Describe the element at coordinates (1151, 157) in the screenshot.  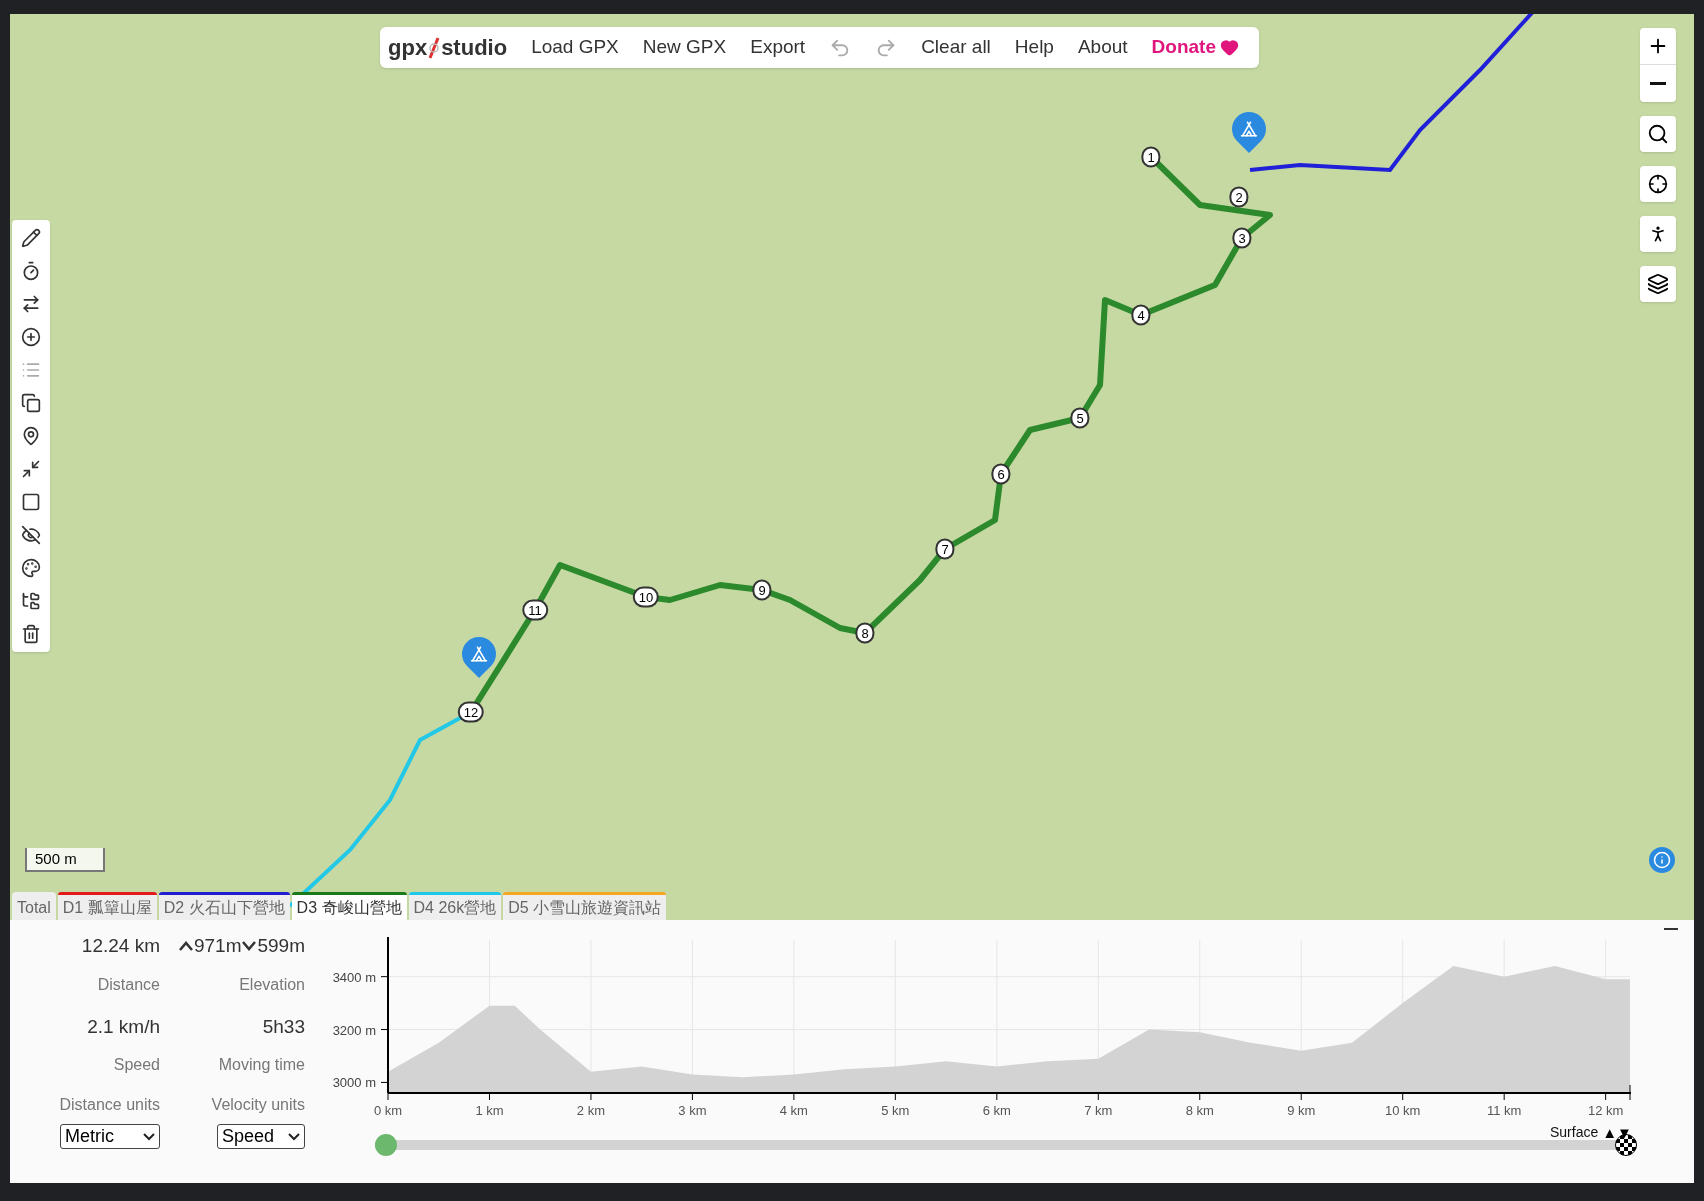
I see `waypoint-marker: 1` at that location.